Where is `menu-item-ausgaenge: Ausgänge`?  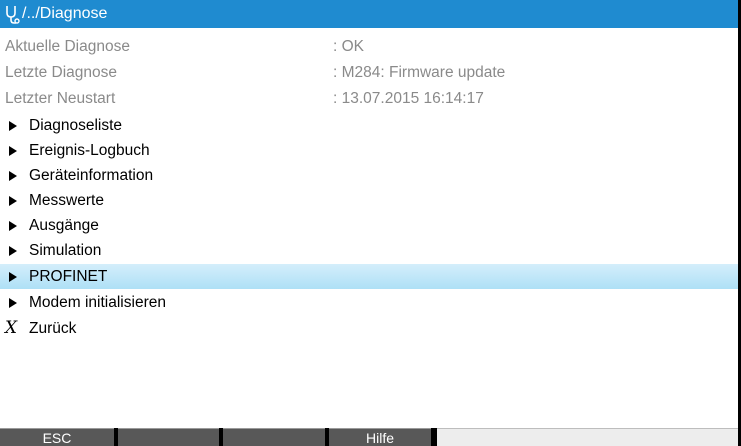
menu-item-ausgaenge: Ausgänge is located at coordinates (369, 225).